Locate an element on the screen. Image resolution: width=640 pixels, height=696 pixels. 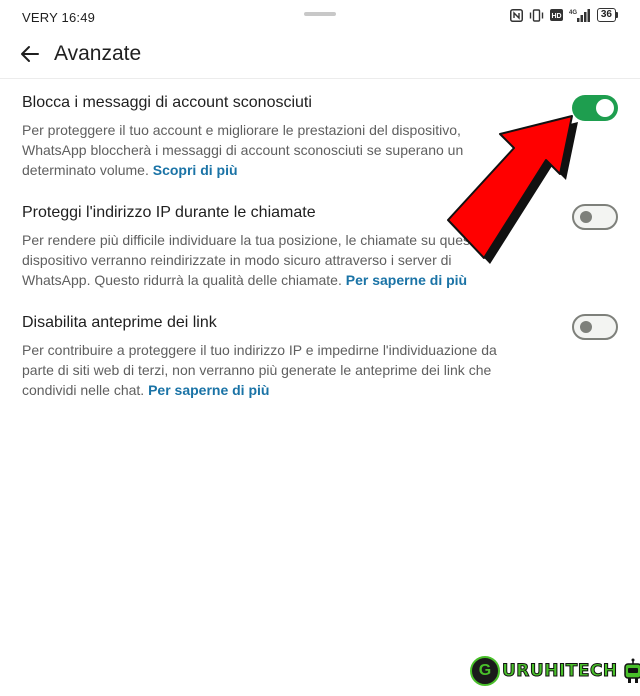
battery-level: 36 is located at coordinates (606, 15).